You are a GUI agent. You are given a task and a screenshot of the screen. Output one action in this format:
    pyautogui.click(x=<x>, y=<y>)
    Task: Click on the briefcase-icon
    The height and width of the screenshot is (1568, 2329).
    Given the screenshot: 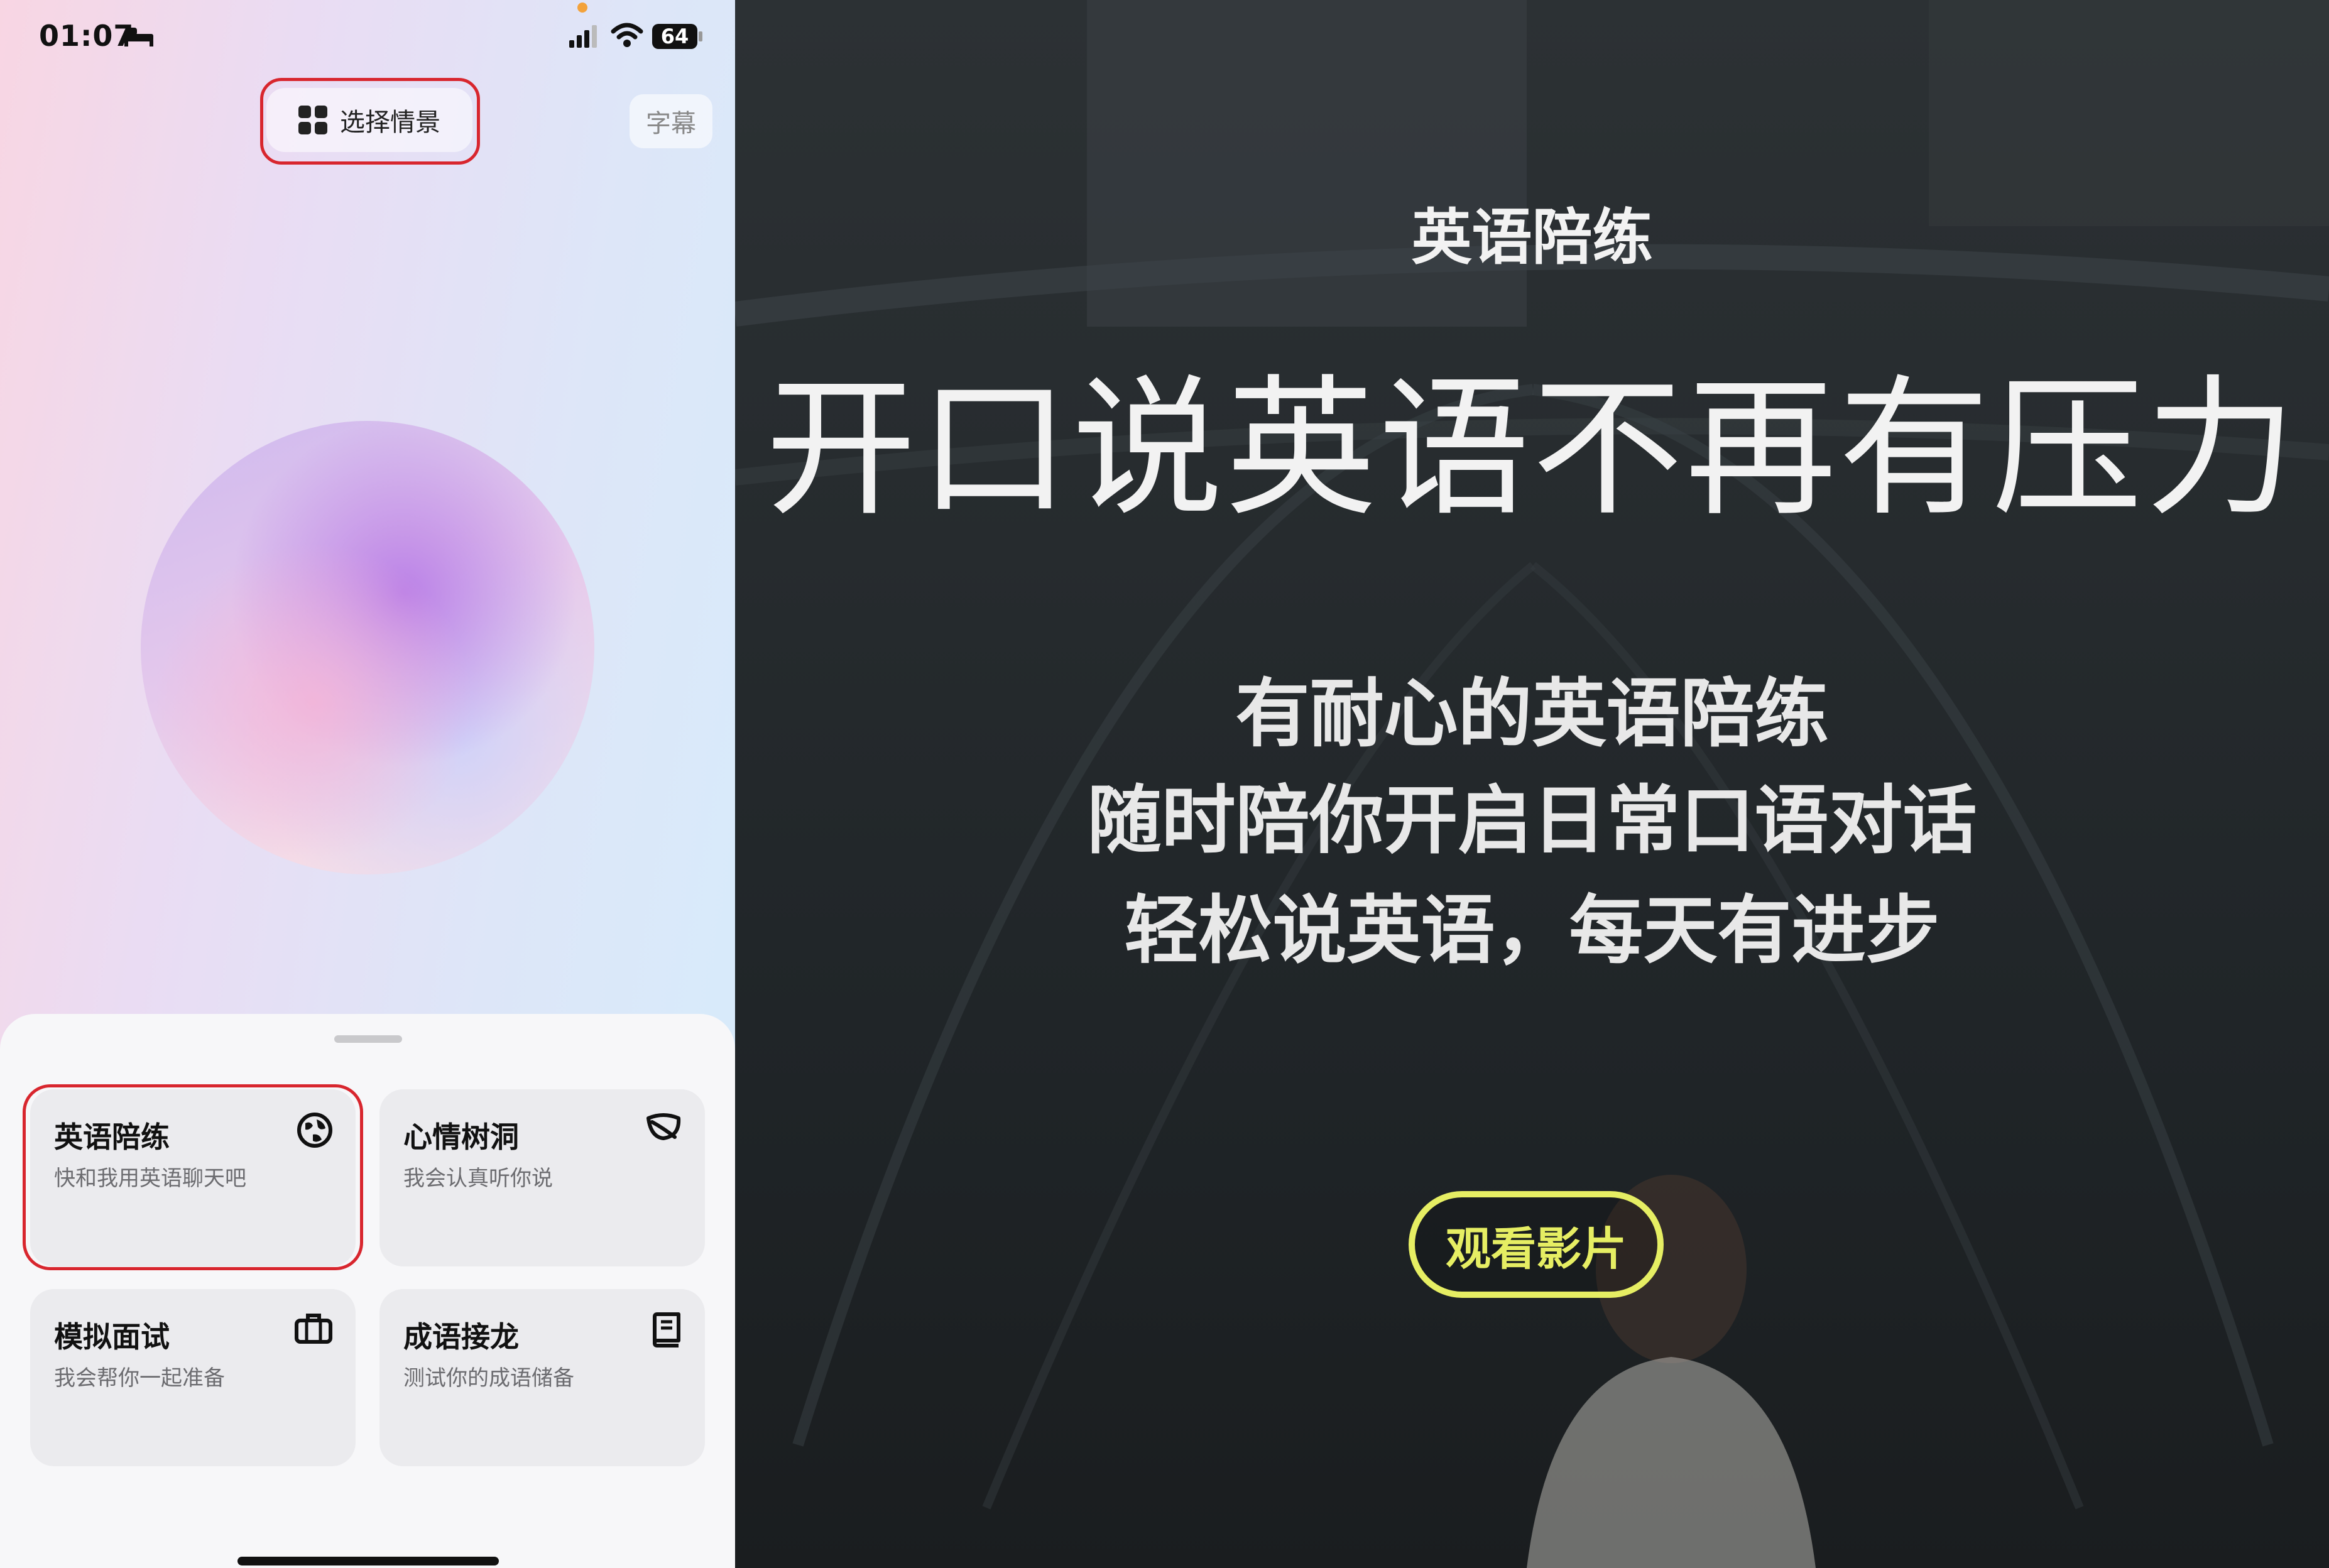 What is the action you would take?
    pyautogui.click(x=313, y=1329)
    